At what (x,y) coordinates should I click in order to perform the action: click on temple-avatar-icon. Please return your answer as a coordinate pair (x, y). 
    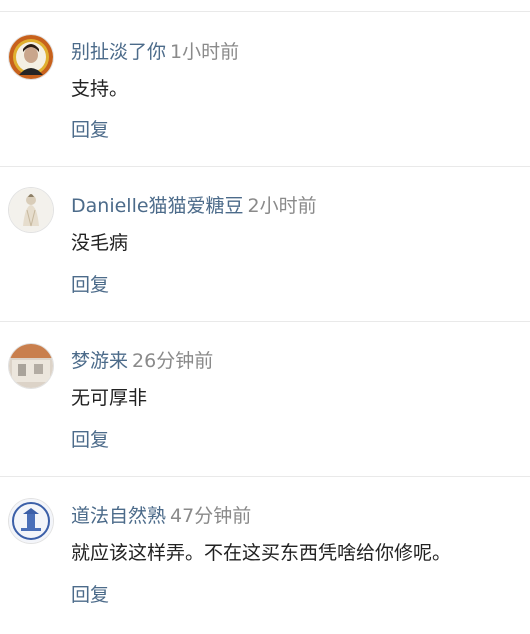
    Looking at the image, I should click on (31, 521).